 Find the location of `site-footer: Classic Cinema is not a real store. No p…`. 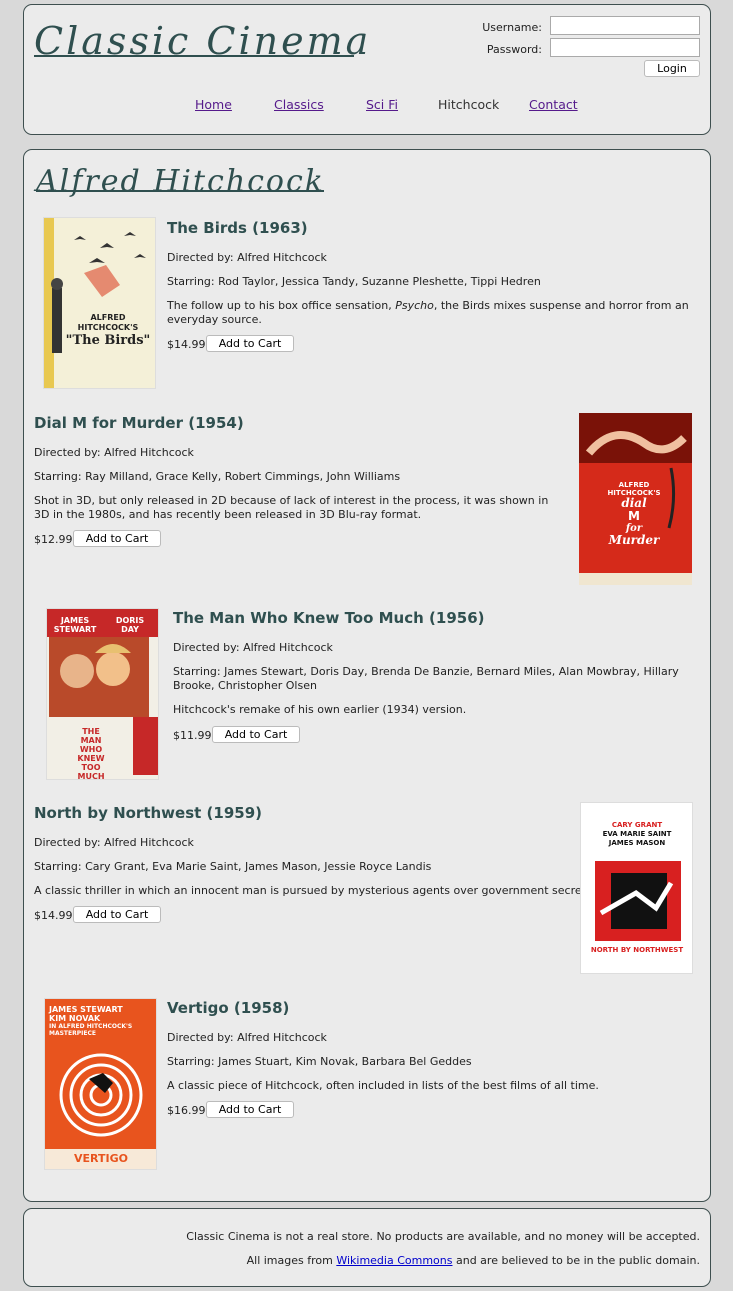

site-footer: Classic Cinema is not a real store. No p… is located at coordinates (367, 1247).